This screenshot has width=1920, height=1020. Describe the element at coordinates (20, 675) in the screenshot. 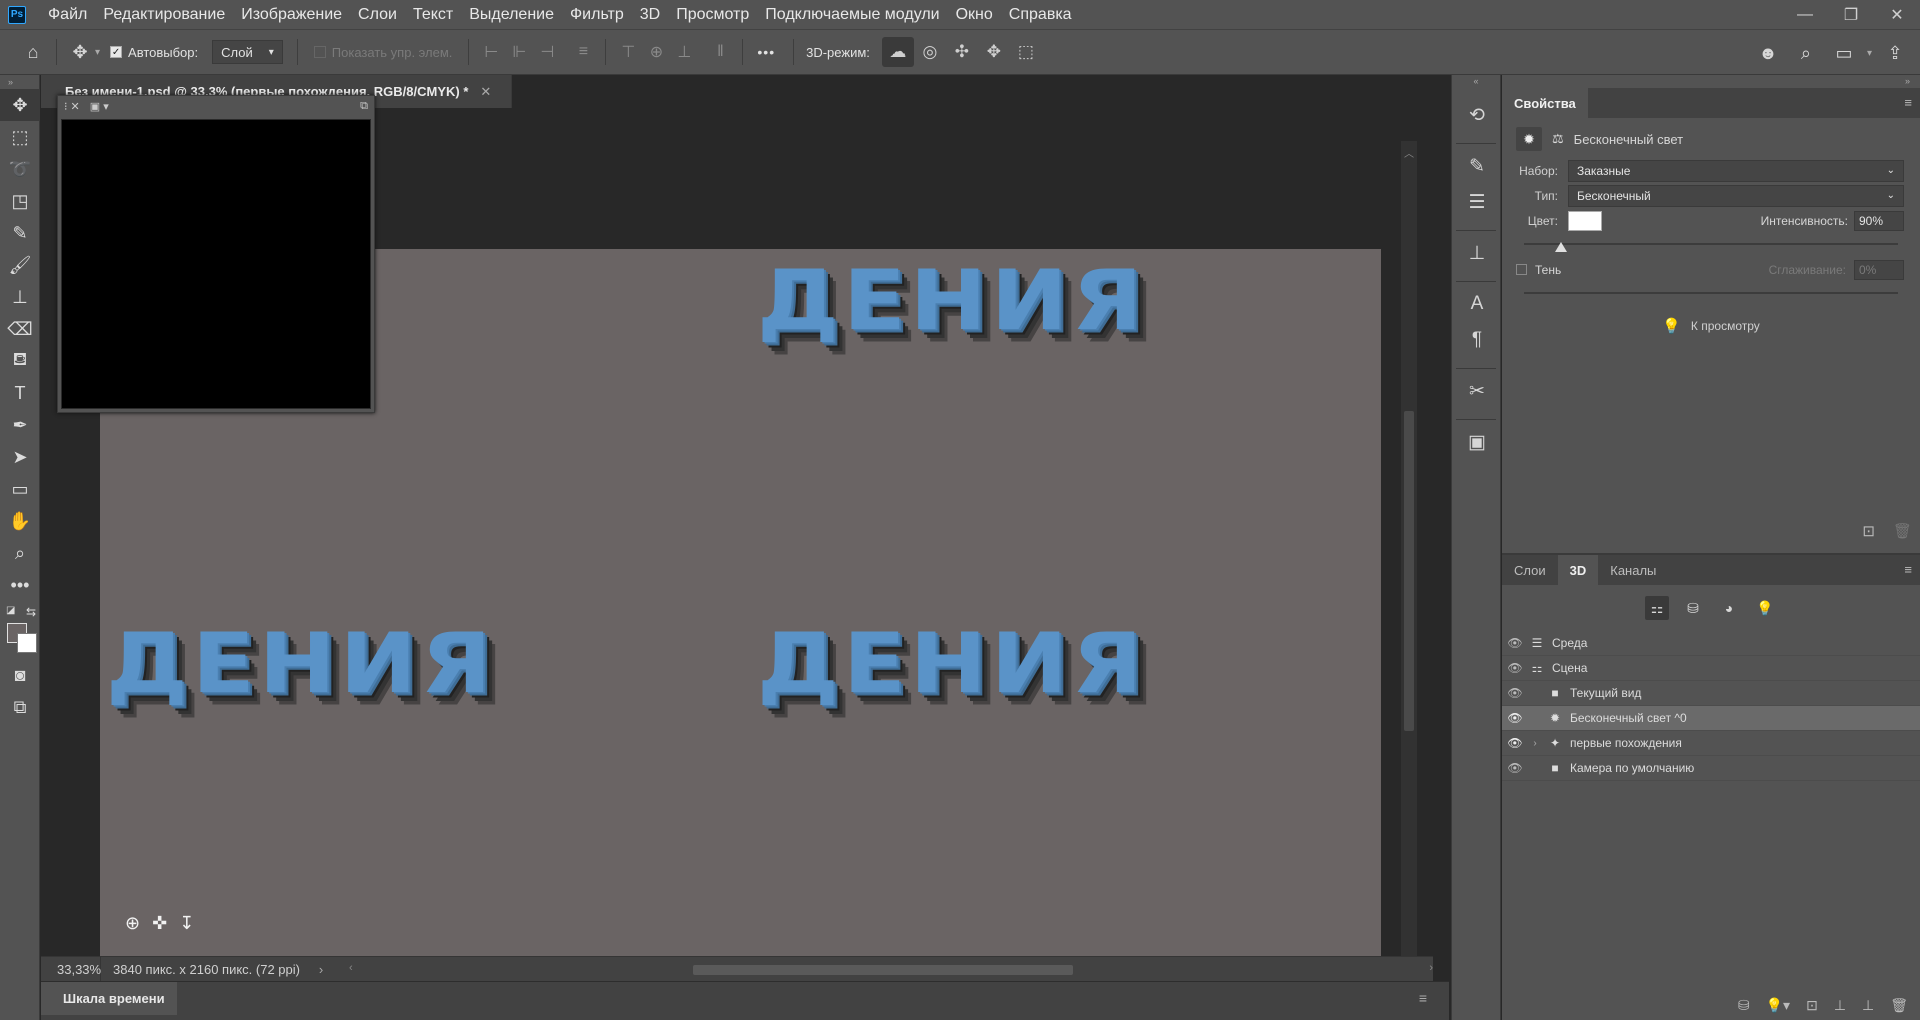

I see `quick-mask-icon: ◙` at that location.